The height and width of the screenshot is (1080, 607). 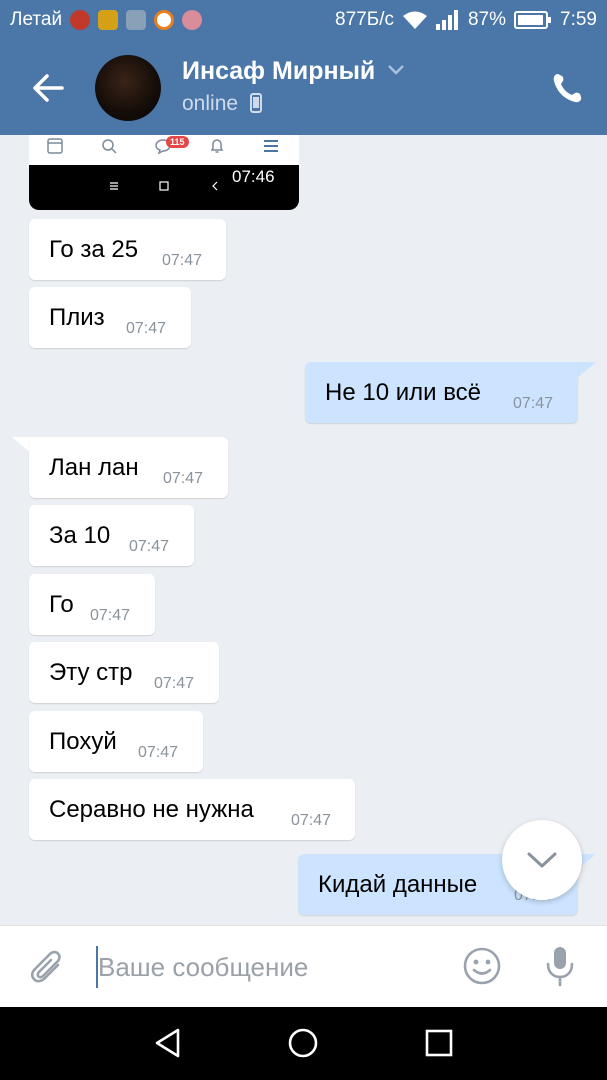 What do you see at coordinates (278, 71) in the screenshot?
I see `contact-name: Инсаф Мирный` at bounding box center [278, 71].